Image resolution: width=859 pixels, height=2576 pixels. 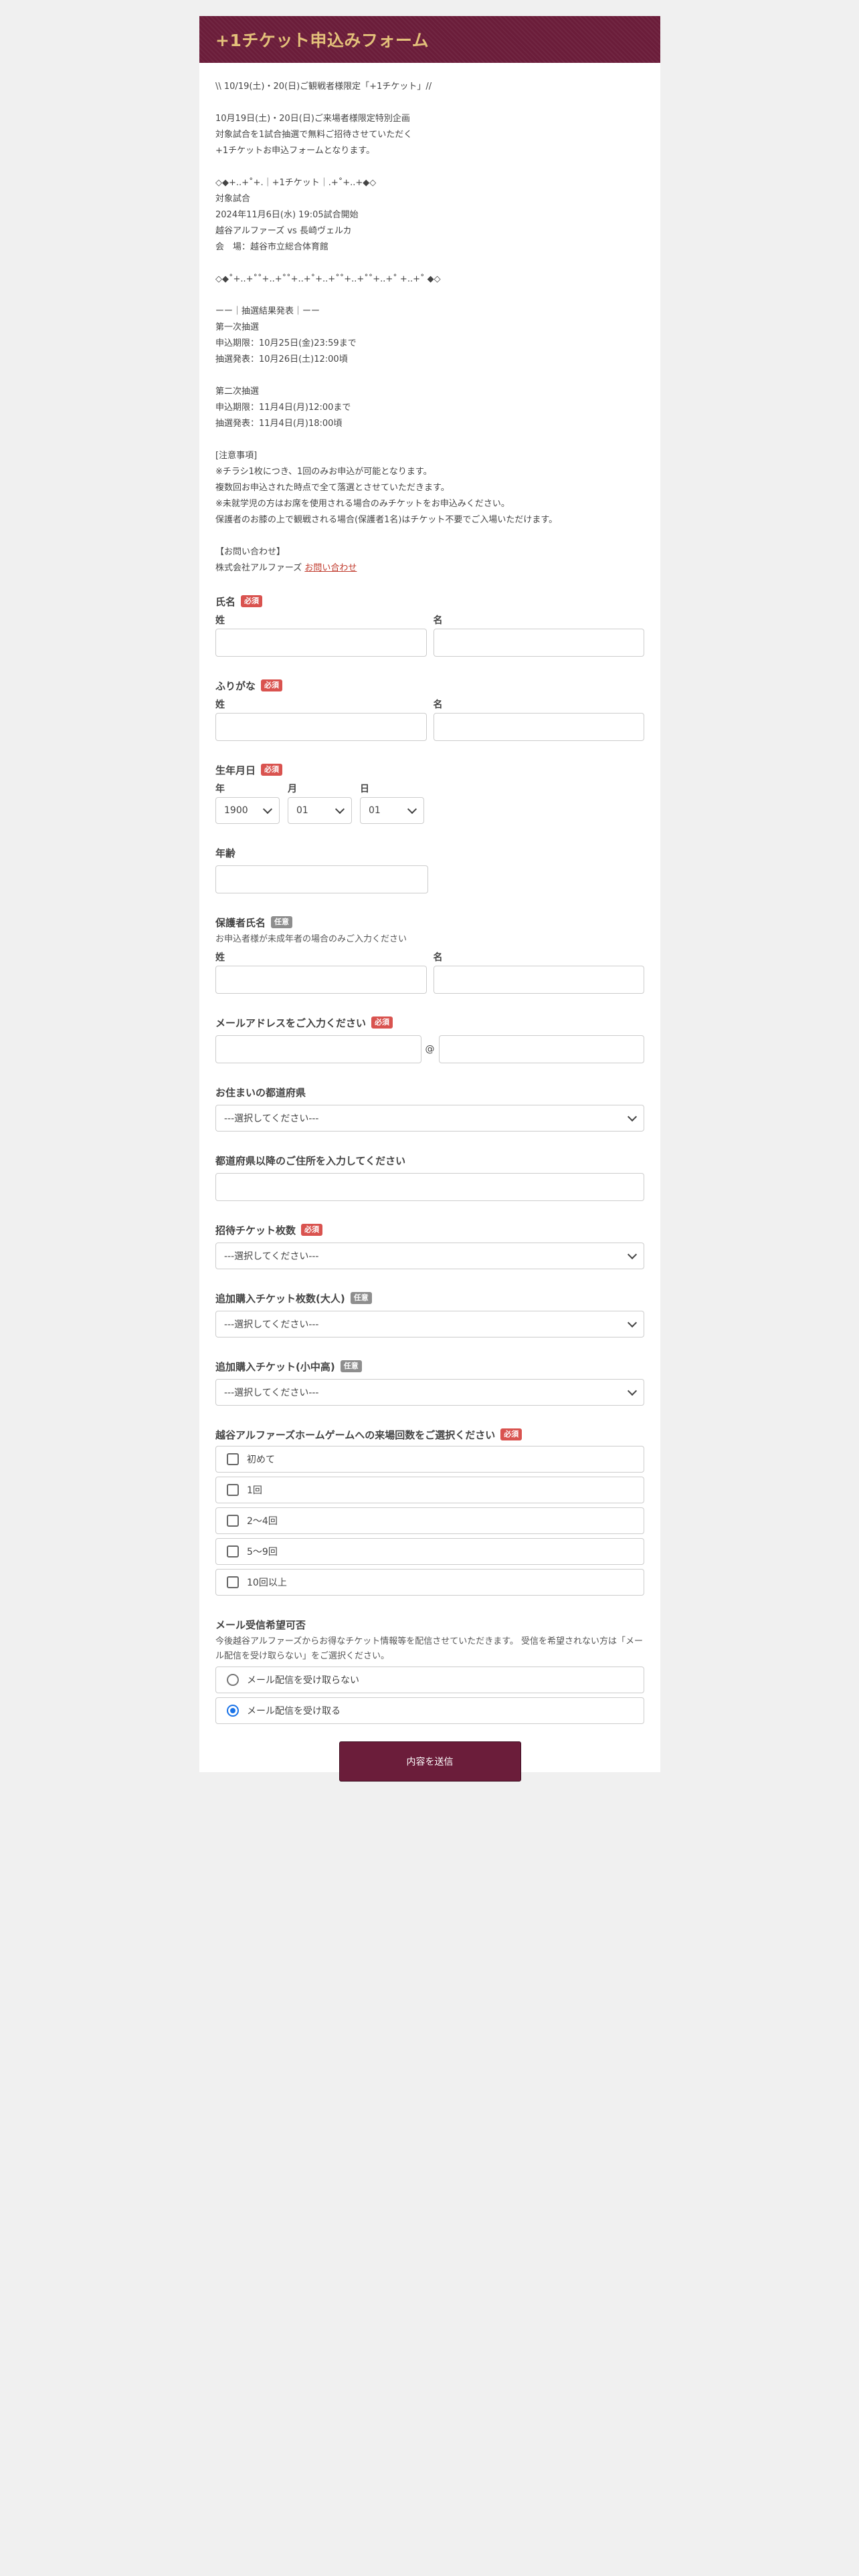 I want to click on intro-line: 対象試合, so click(x=233, y=199).